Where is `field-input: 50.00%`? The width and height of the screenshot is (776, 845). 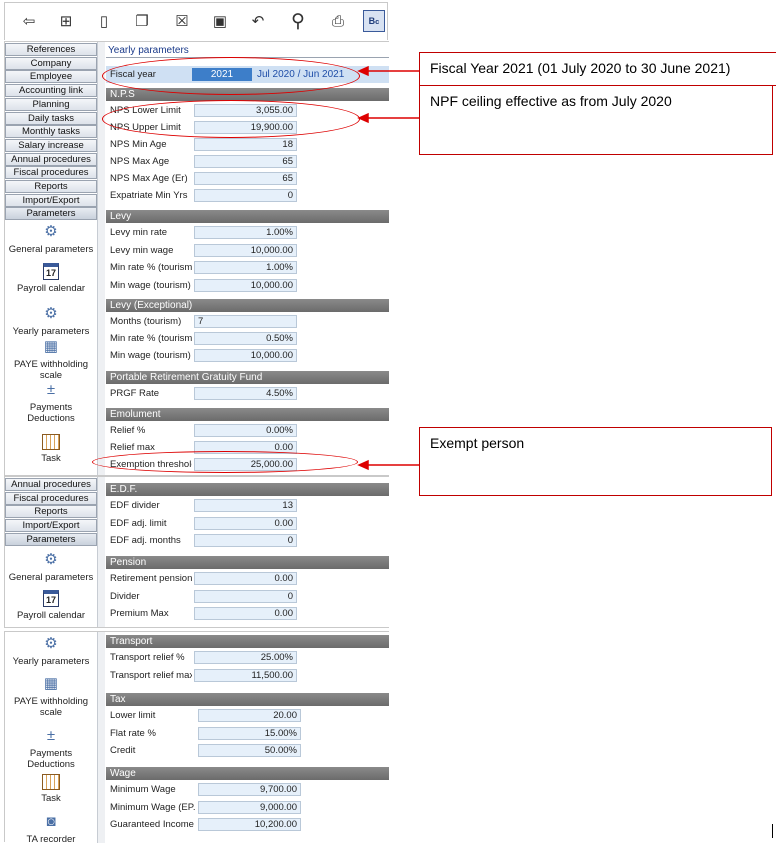
field-input: 50.00% is located at coordinates (249, 750).